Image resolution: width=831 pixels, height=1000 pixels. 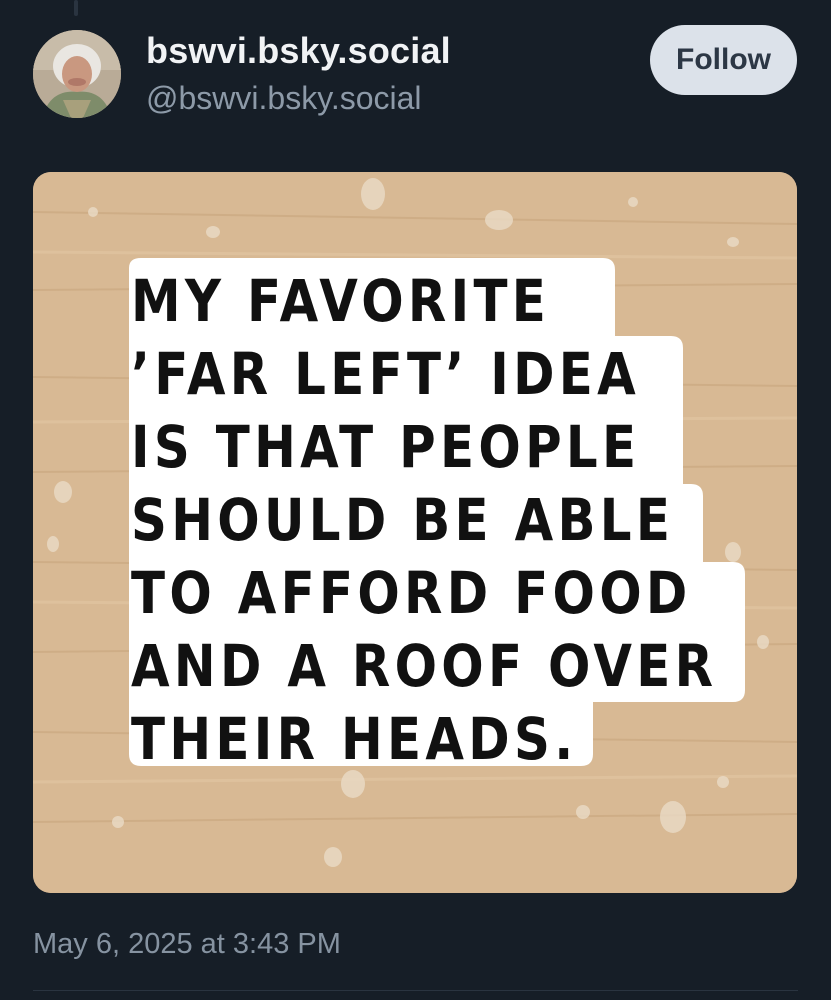 I want to click on author-avatar, so click(x=77, y=74).